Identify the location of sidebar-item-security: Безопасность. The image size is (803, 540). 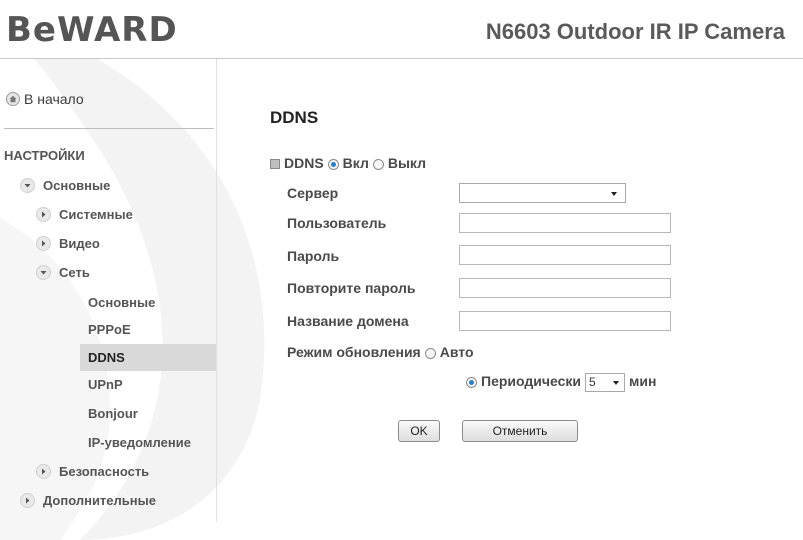
(92, 471).